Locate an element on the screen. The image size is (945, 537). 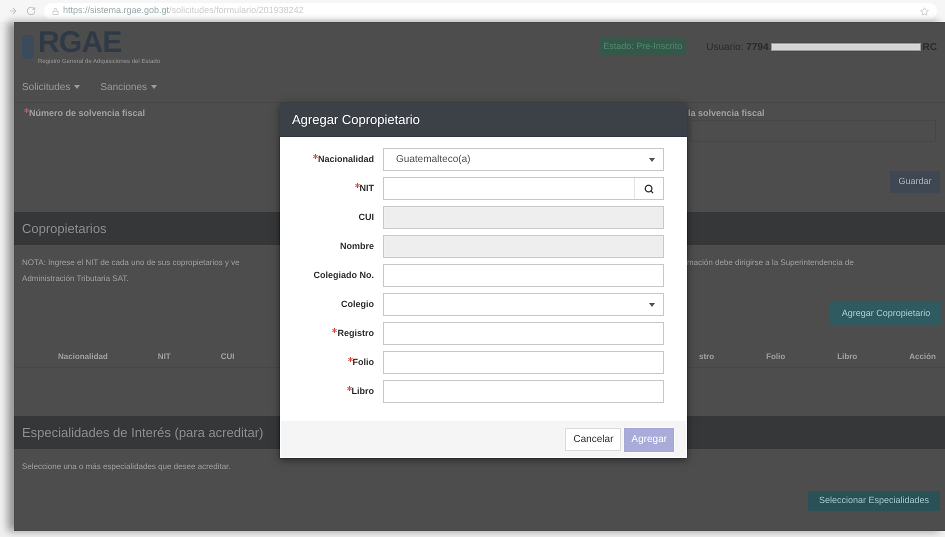
select-specialties-button: Seleccionar Especialidades is located at coordinates (874, 501).